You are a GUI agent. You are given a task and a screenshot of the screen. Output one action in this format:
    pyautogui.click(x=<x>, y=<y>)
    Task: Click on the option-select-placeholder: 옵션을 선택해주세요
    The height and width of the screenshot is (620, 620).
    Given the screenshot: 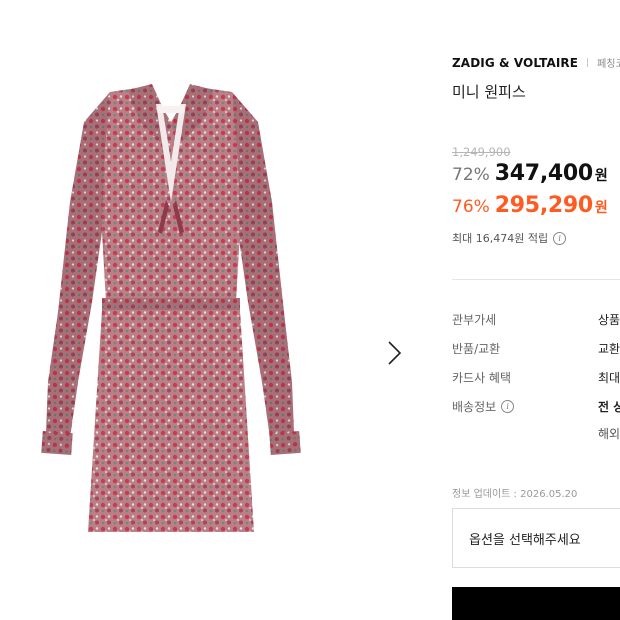 What is the action you would take?
    pyautogui.click(x=525, y=540)
    